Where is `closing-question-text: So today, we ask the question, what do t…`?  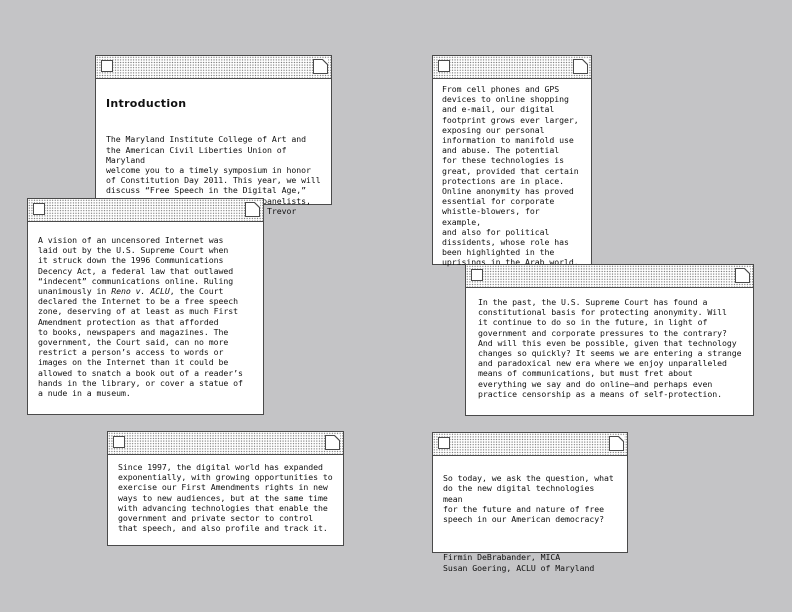 closing-question-text: So today, we ask the question, what do t… is located at coordinates (528, 499).